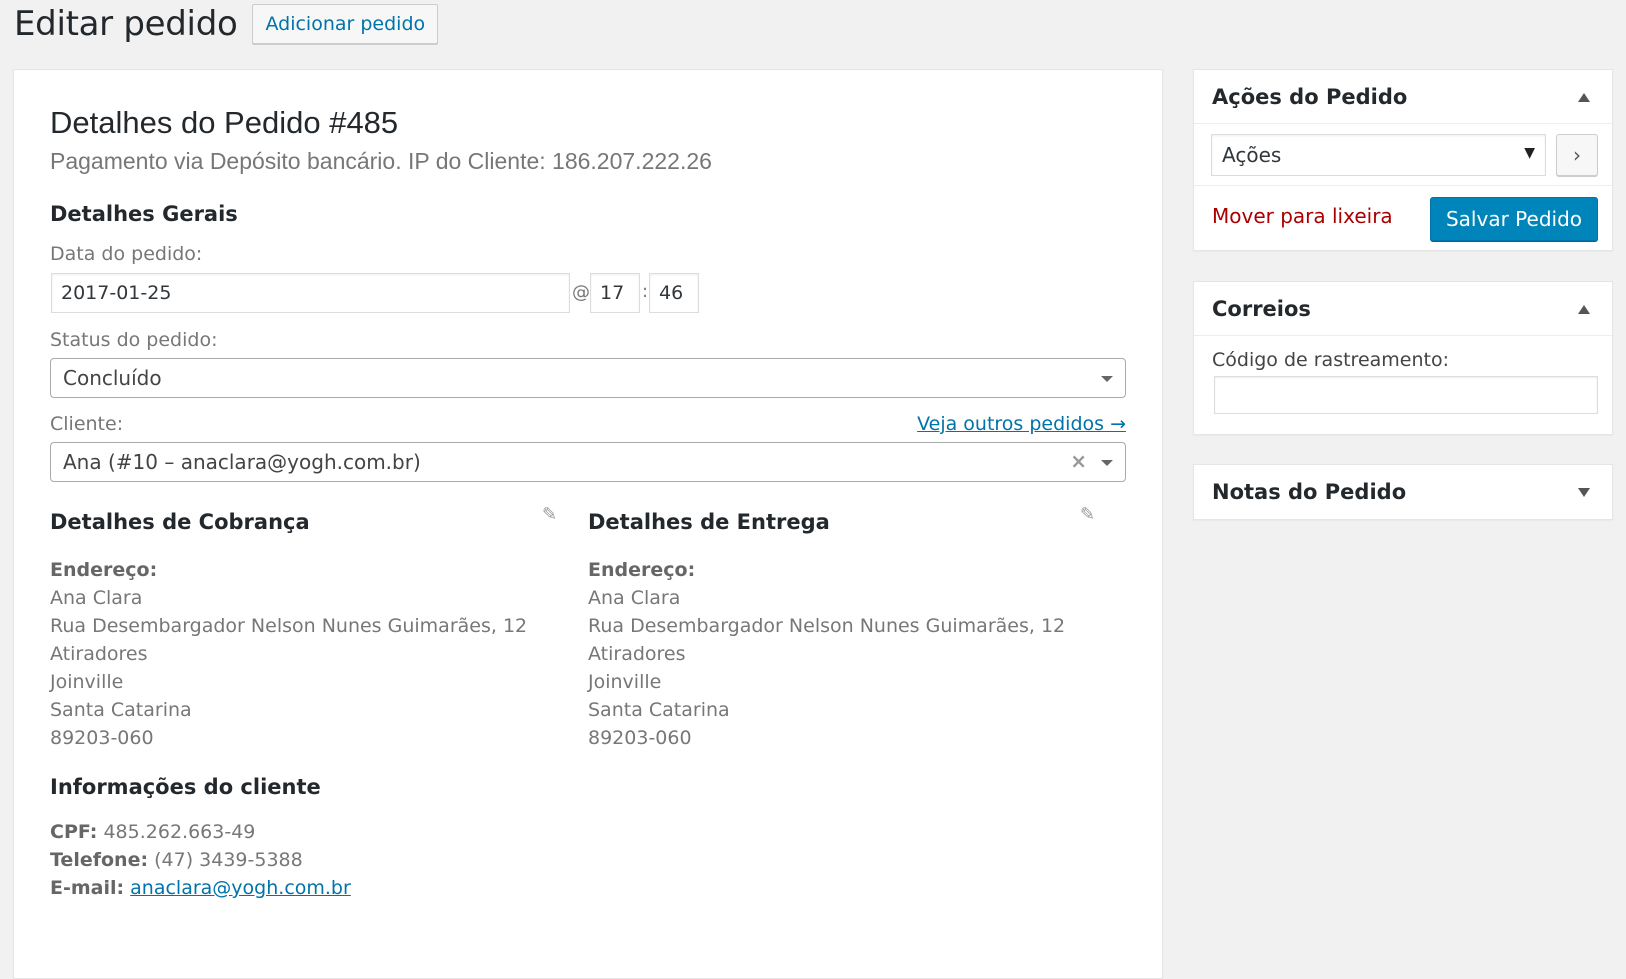  I want to click on email-link: anaclara@yogh.com.br, so click(240, 888).